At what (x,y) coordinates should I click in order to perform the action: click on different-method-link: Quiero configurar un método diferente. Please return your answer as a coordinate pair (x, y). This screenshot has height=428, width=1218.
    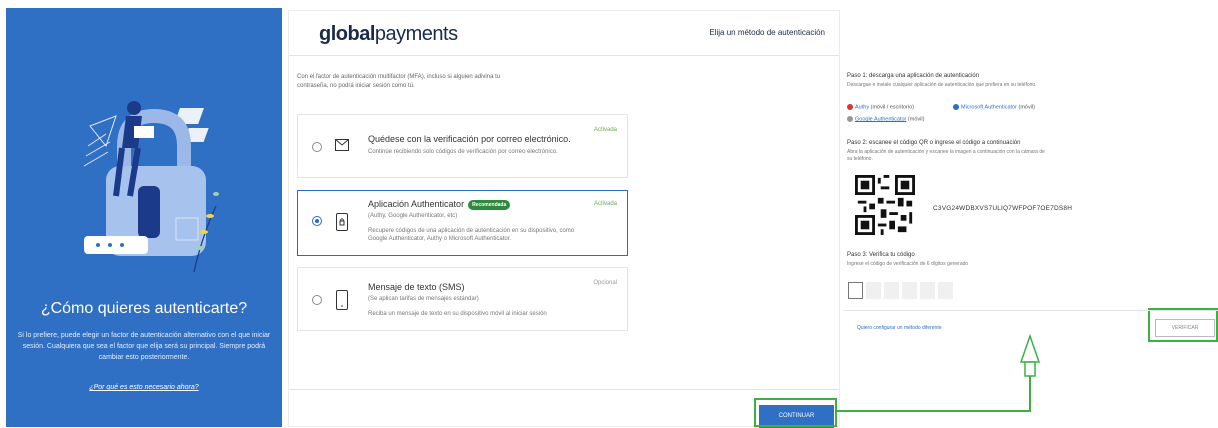
    Looking at the image, I should click on (899, 328).